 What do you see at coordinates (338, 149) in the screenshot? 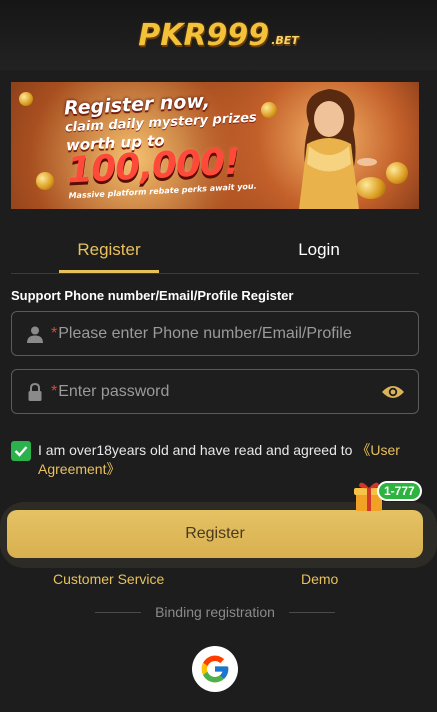
I see `promo-model-illustration` at bounding box center [338, 149].